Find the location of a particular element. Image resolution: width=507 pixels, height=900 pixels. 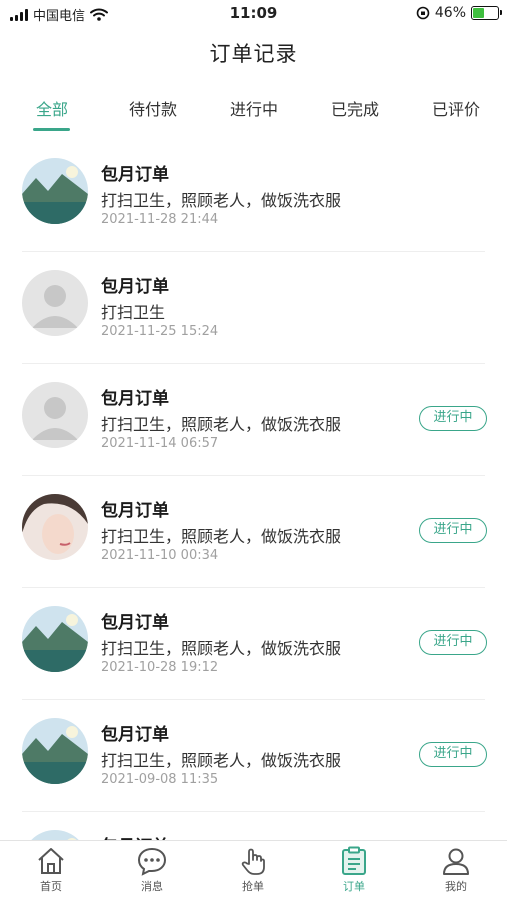

nav-messages: 消息 is located at coordinates (152, 869).